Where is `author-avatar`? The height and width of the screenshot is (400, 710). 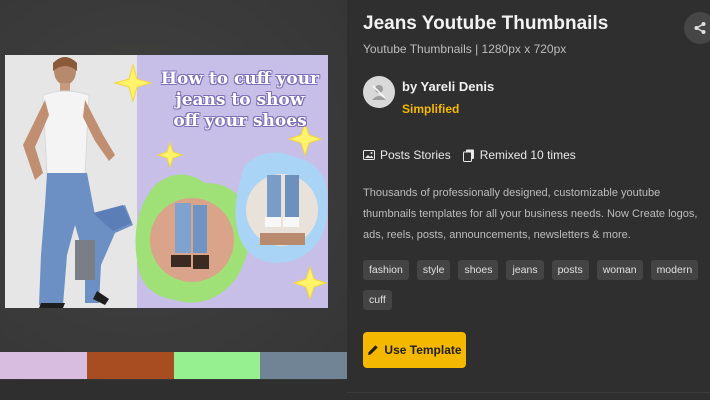
author-avatar is located at coordinates (379, 92).